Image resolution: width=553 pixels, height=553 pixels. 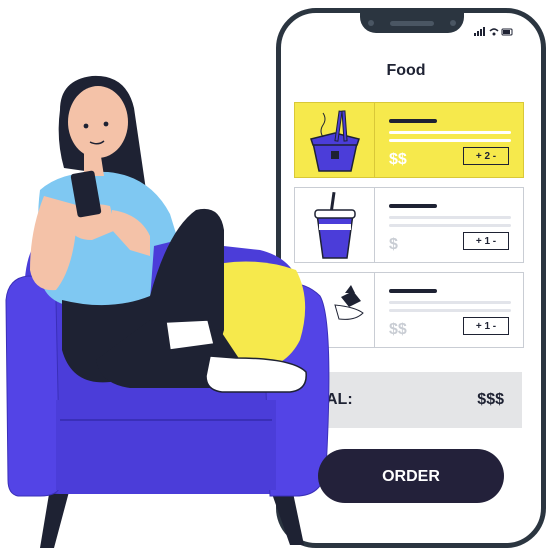 What do you see at coordinates (411, 476) in the screenshot?
I see `order-button: ORDER` at bounding box center [411, 476].